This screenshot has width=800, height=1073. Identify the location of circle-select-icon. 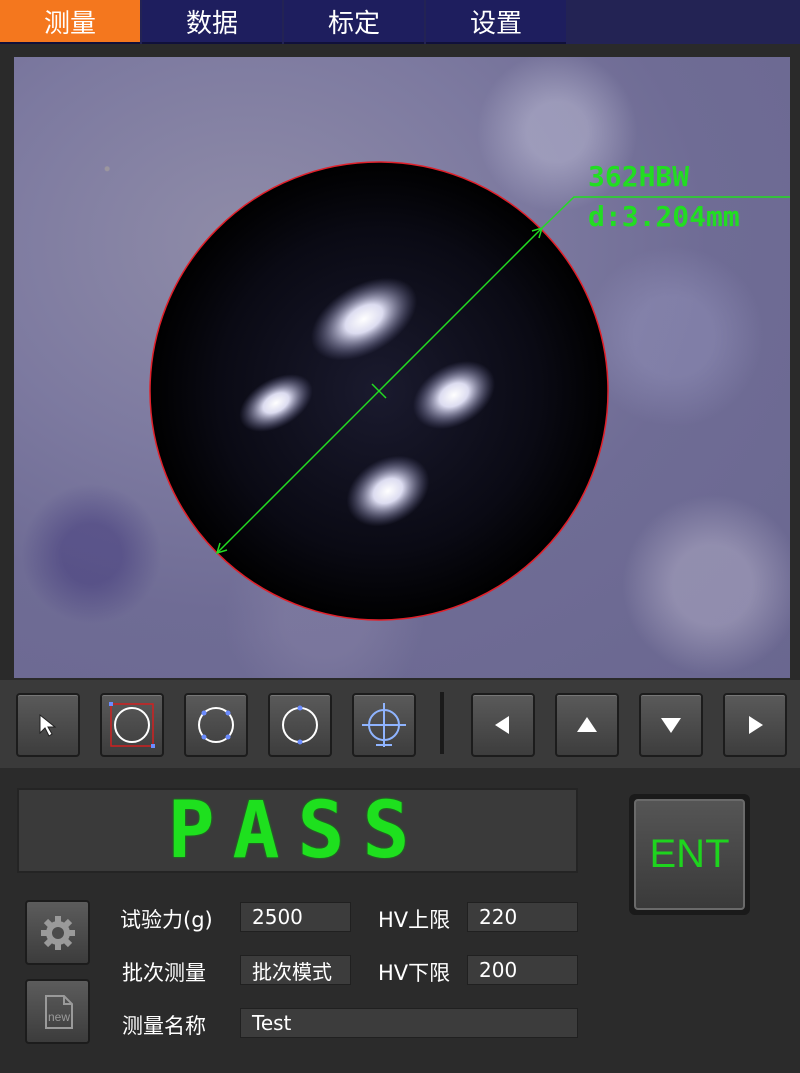
(132, 725).